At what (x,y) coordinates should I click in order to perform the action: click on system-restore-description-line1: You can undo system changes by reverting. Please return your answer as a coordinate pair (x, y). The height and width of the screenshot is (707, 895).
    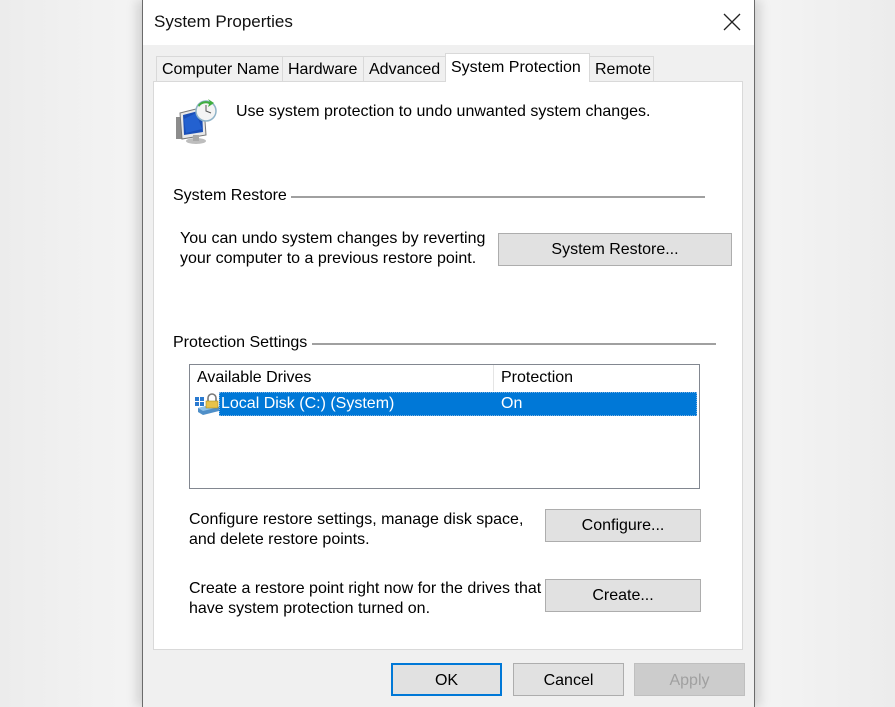
    Looking at the image, I should click on (333, 238).